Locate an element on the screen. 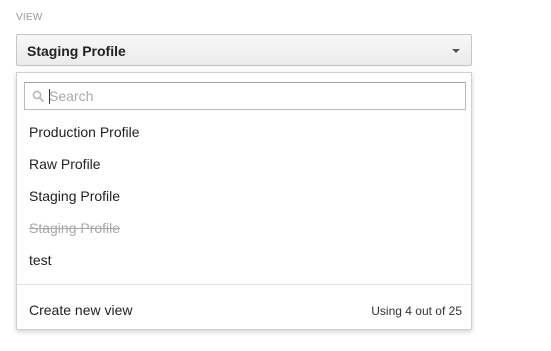  search-field is located at coordinates (245, 96).